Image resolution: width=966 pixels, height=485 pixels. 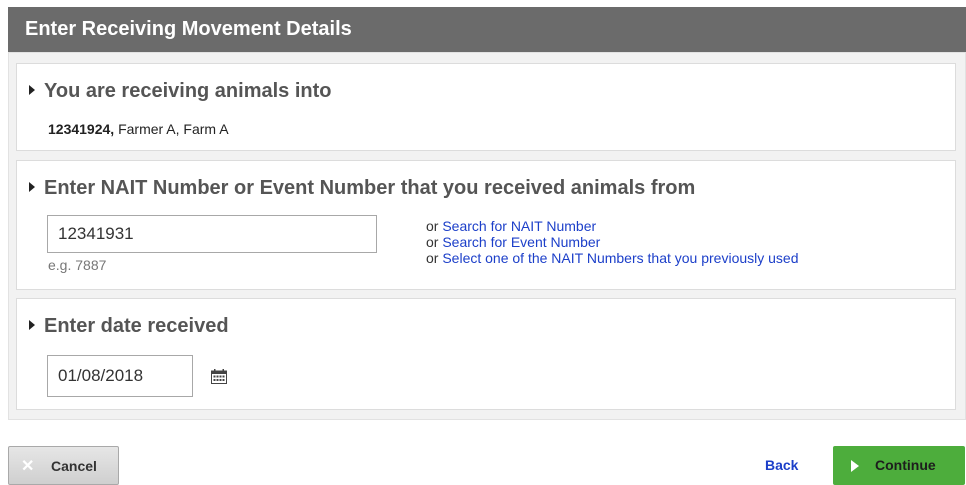 What do you see at coordinates (781, 465) in the screenshot?
I see `back-link: Back` at bounding box center [781, 465].